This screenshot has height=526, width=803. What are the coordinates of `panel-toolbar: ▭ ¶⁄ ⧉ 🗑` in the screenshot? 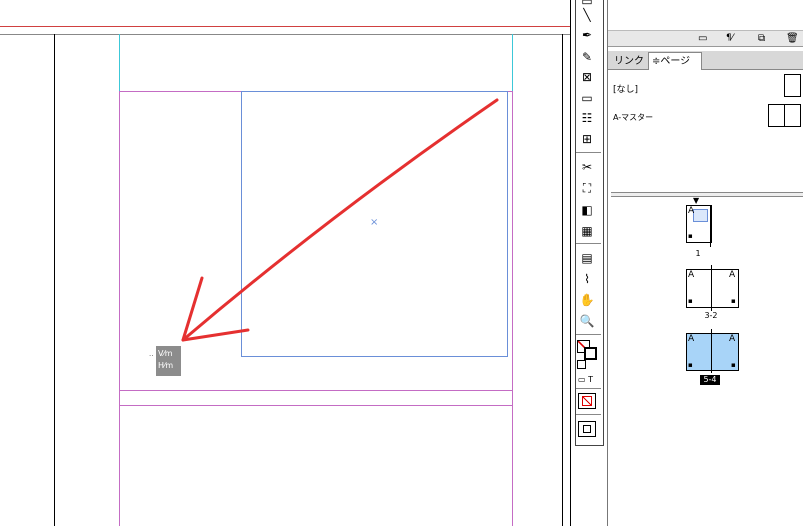 It's located at (705, 38).